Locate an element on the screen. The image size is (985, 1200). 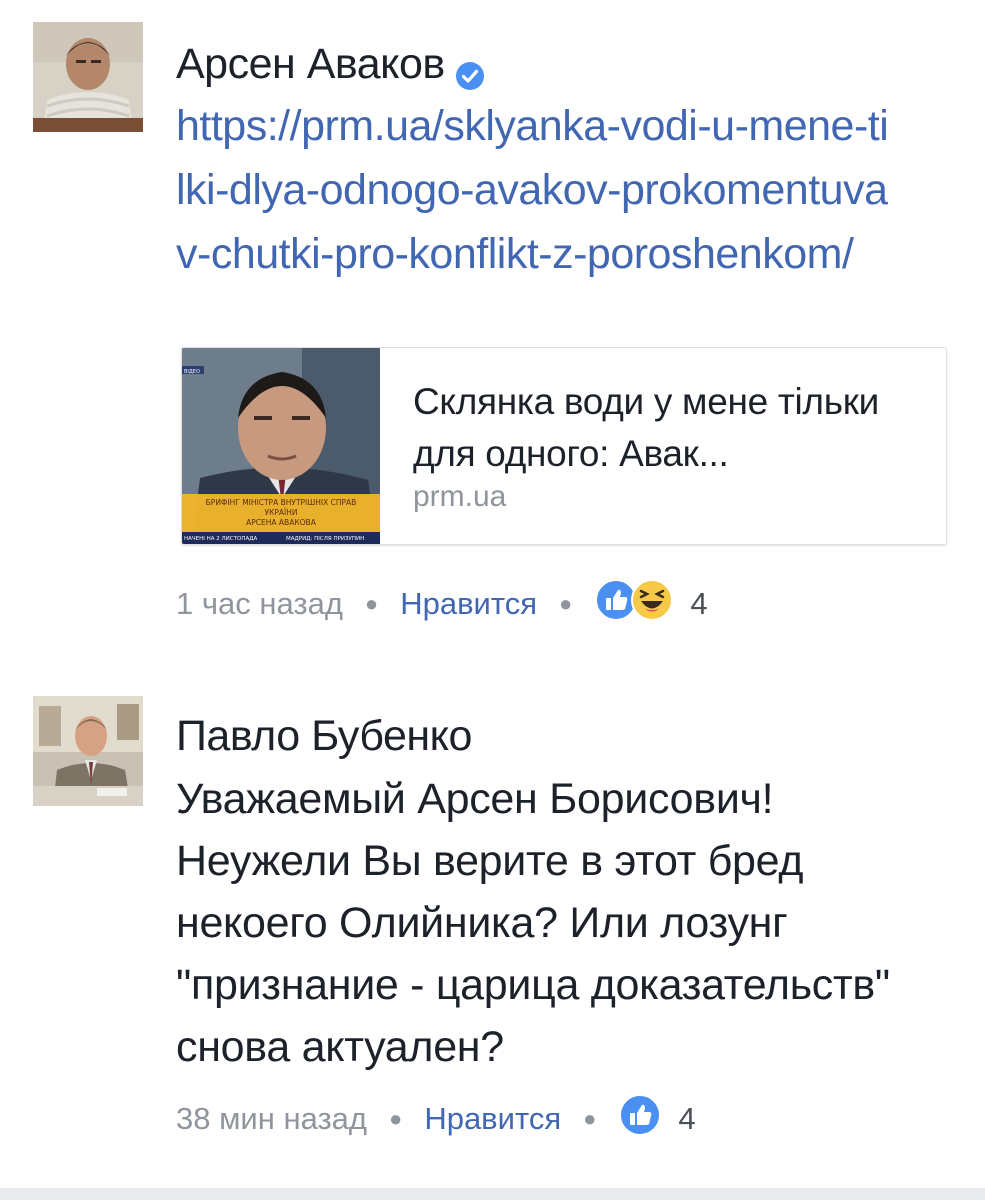
like-icon is located at coordinates (640, 1119).